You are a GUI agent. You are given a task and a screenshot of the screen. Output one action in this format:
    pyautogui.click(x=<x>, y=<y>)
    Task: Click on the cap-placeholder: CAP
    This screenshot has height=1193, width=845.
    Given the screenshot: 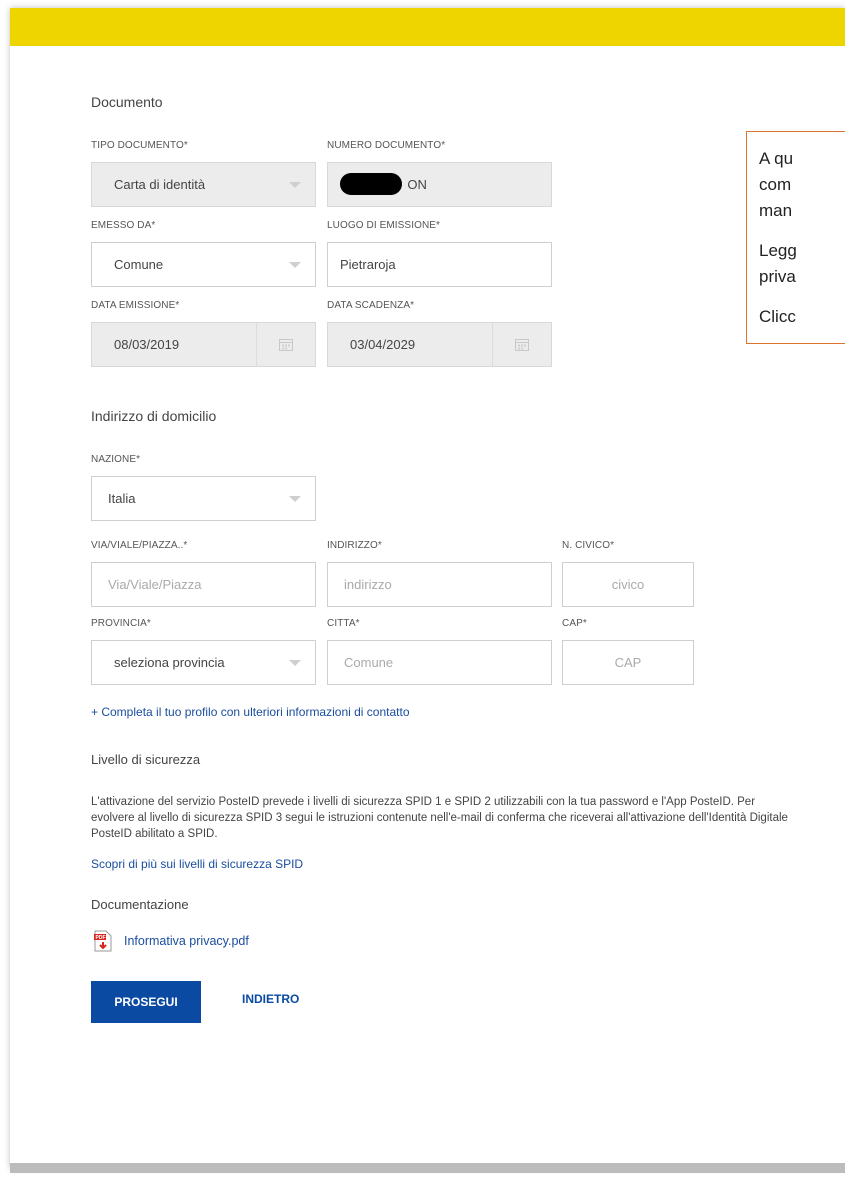 What is the action you would take?
    pyautogui.click(x=628, y=662)
    